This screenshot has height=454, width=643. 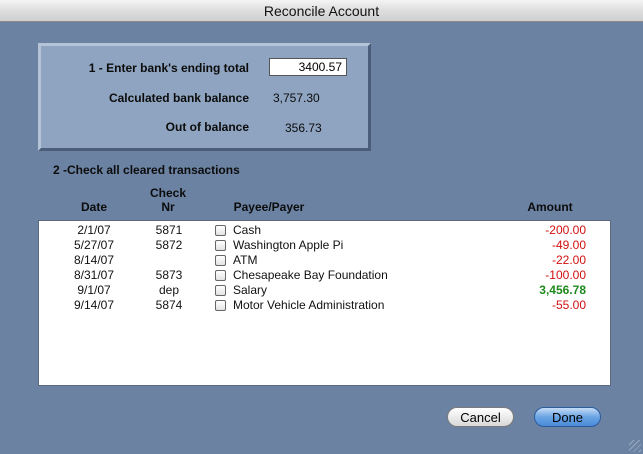 I want to click on column-header-payee: Payee/Payer, so click(x=269, y=207).